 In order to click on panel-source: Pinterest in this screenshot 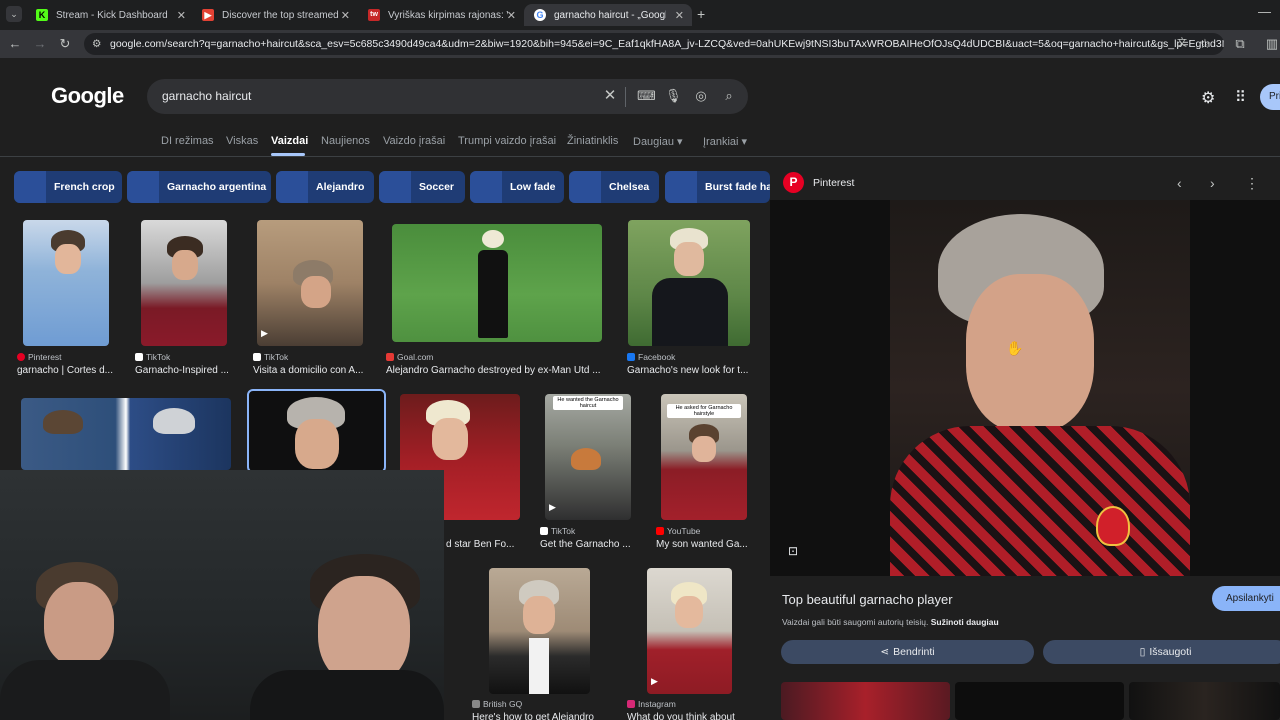, I will do `click(833, 183)`.